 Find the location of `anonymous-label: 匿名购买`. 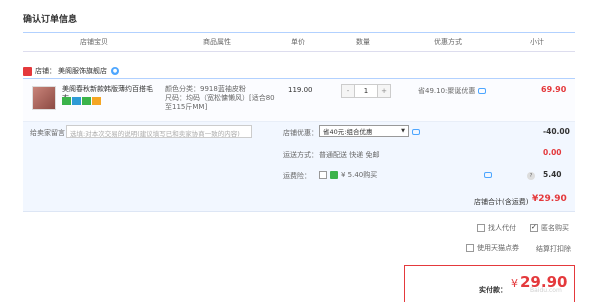

anonymous-label: 匿名购买 is located at coordinates (555, 228).